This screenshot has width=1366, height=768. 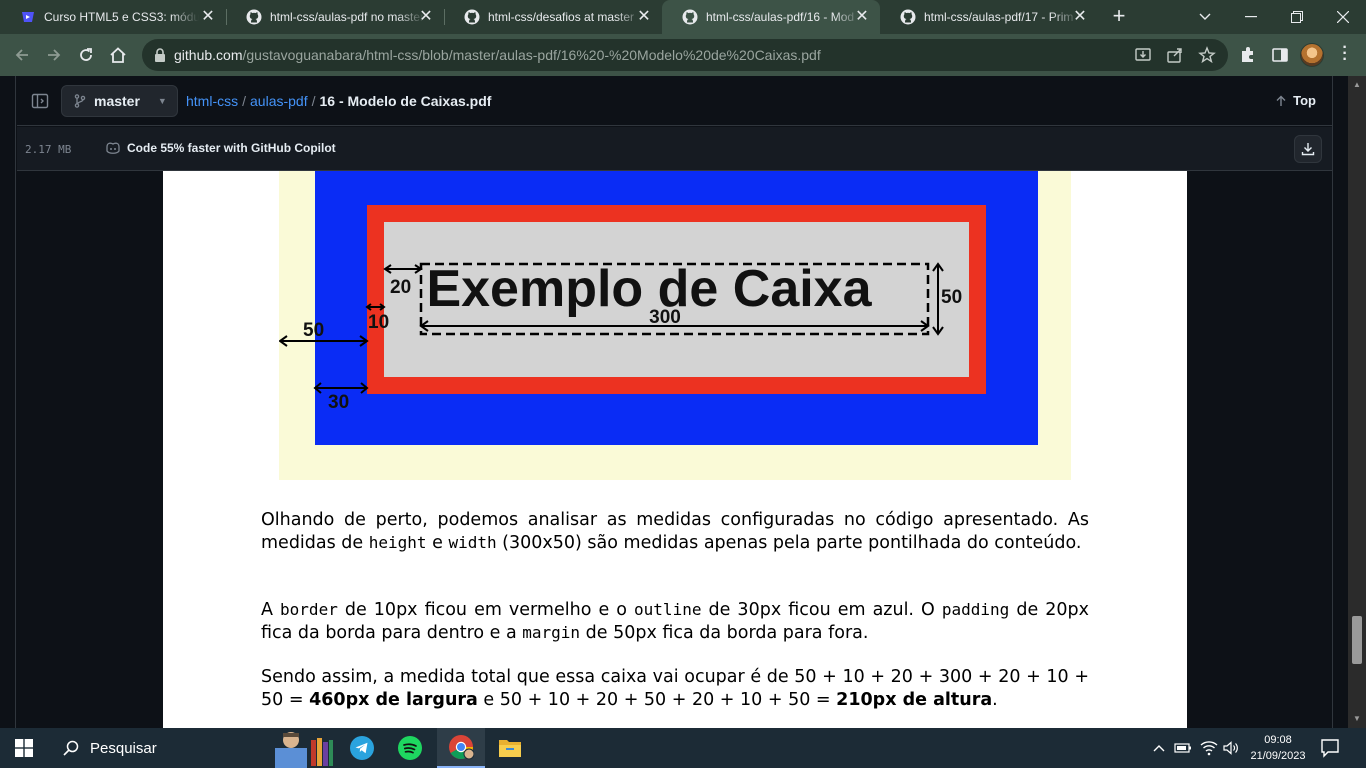 I want to click on volume-control, so click(x=1231, y=748).